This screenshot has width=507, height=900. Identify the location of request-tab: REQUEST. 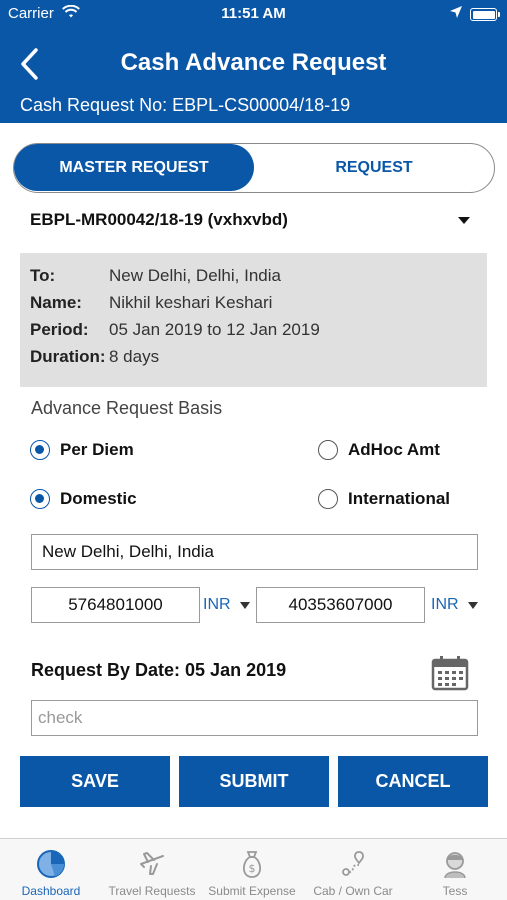
(374, 167).